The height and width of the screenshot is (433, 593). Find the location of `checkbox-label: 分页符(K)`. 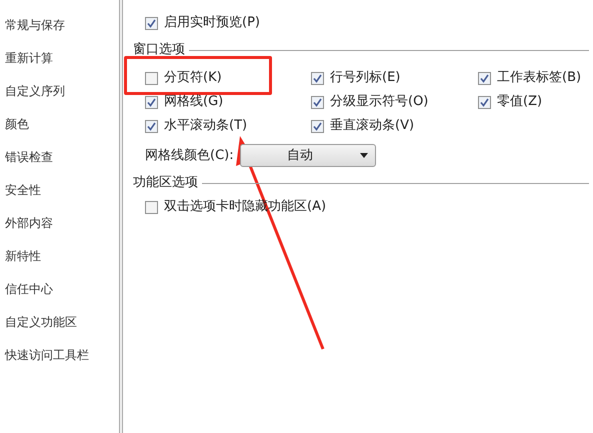

checkbox-label: 分页符(K) is located at coordinates (193, 78).